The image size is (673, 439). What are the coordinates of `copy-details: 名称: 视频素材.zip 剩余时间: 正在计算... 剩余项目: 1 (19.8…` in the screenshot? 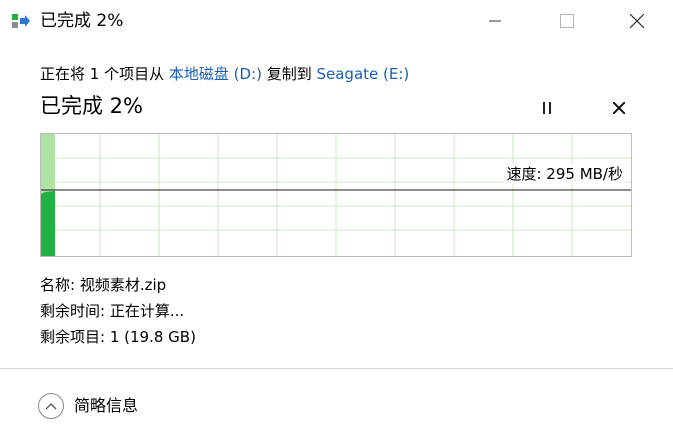 It's located at (118, 311).